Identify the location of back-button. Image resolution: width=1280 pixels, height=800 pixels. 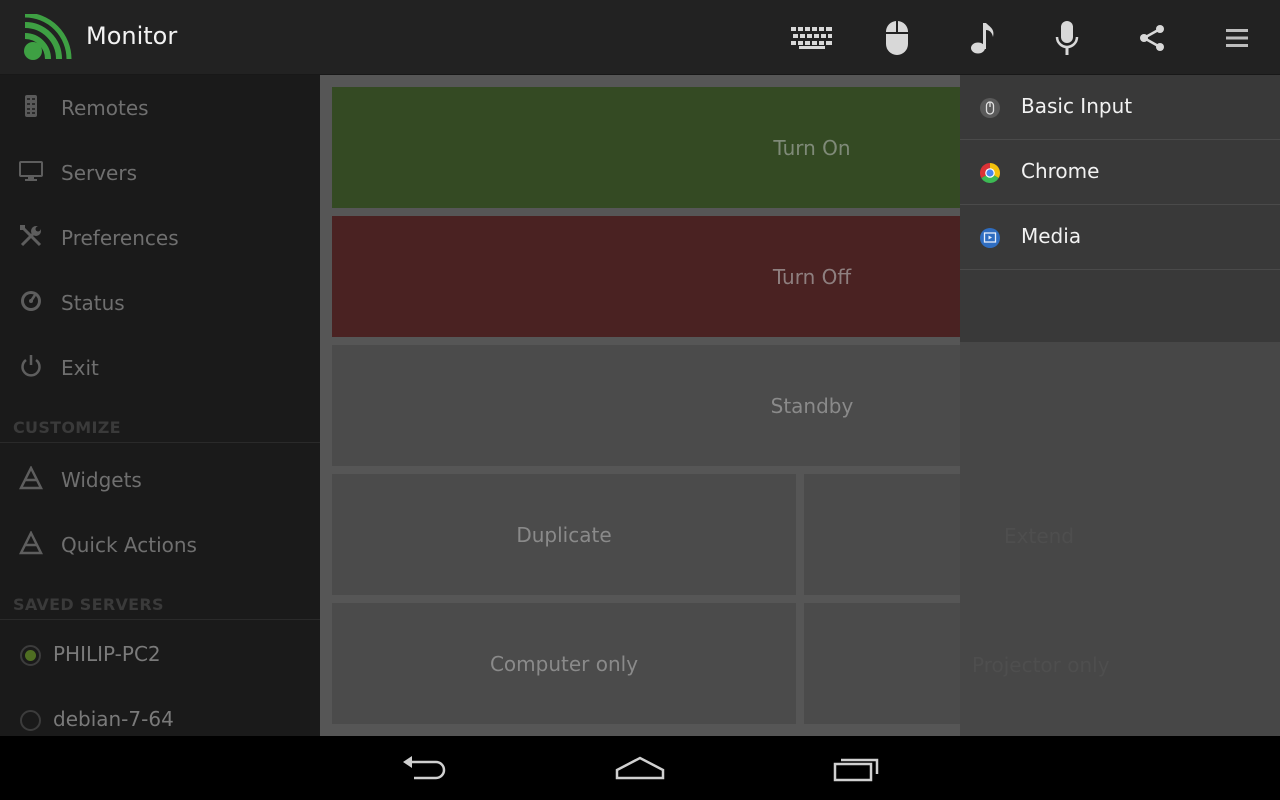
(424, 768).